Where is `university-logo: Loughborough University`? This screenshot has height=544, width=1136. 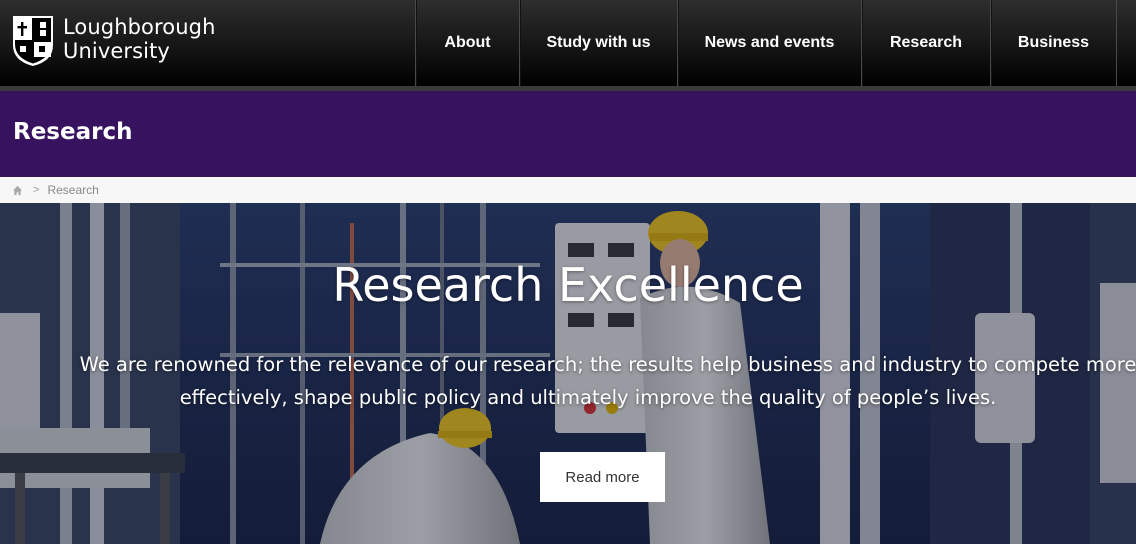
university-logo: Loughborough University is located at coordinates (113, 41).